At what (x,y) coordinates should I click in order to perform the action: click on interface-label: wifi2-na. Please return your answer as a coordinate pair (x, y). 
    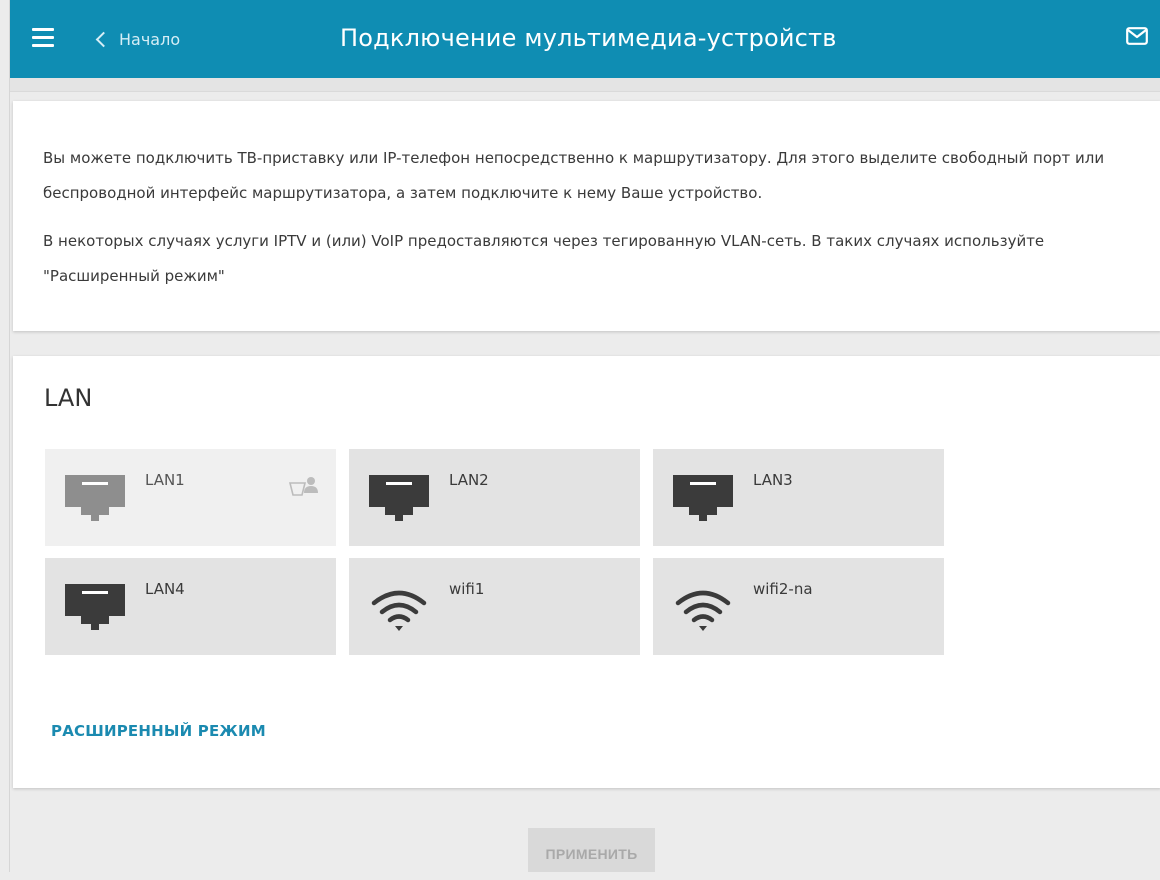
    Looking at the image, I should click on (783, 589).